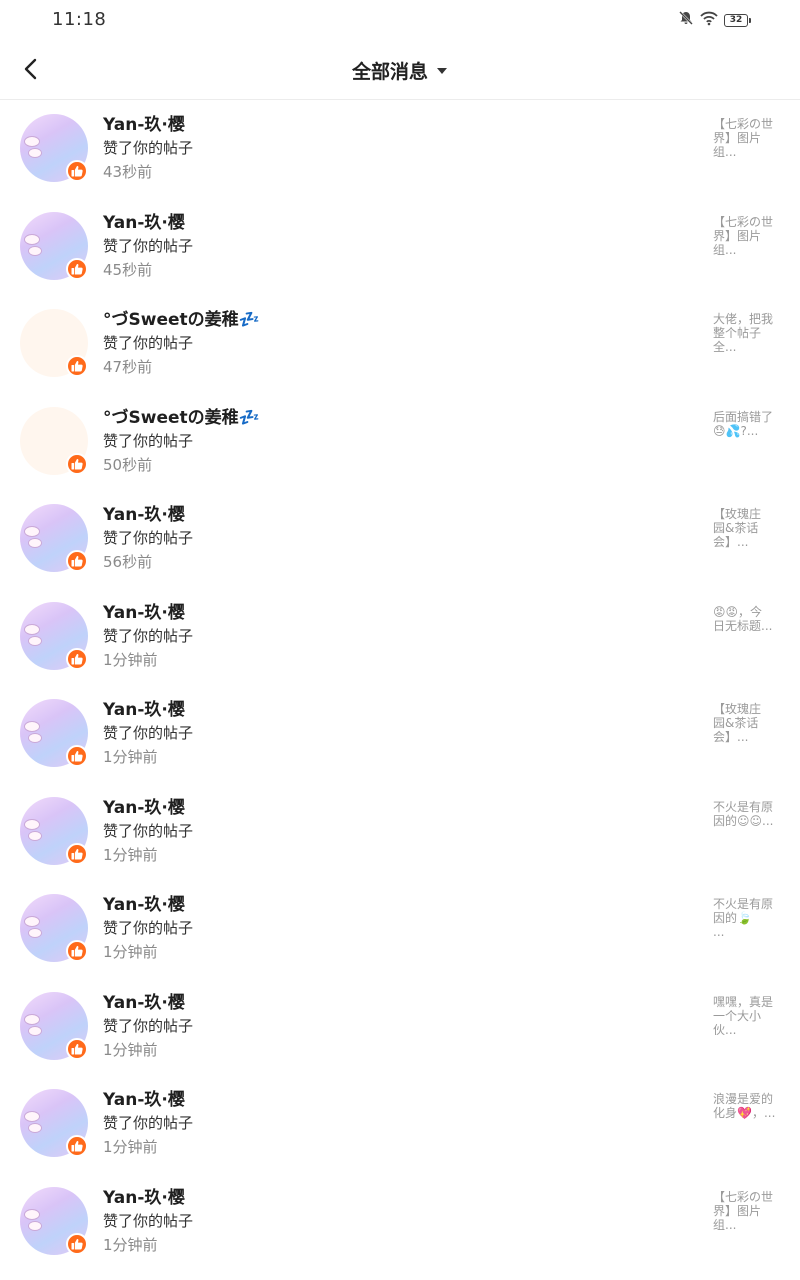 The height and width of the screenshot is (1280, 800). What do you see at coordinates (128, 269) in the screenshot?
I see `timestamp: 45秒前` at bounding box center [128, 269].